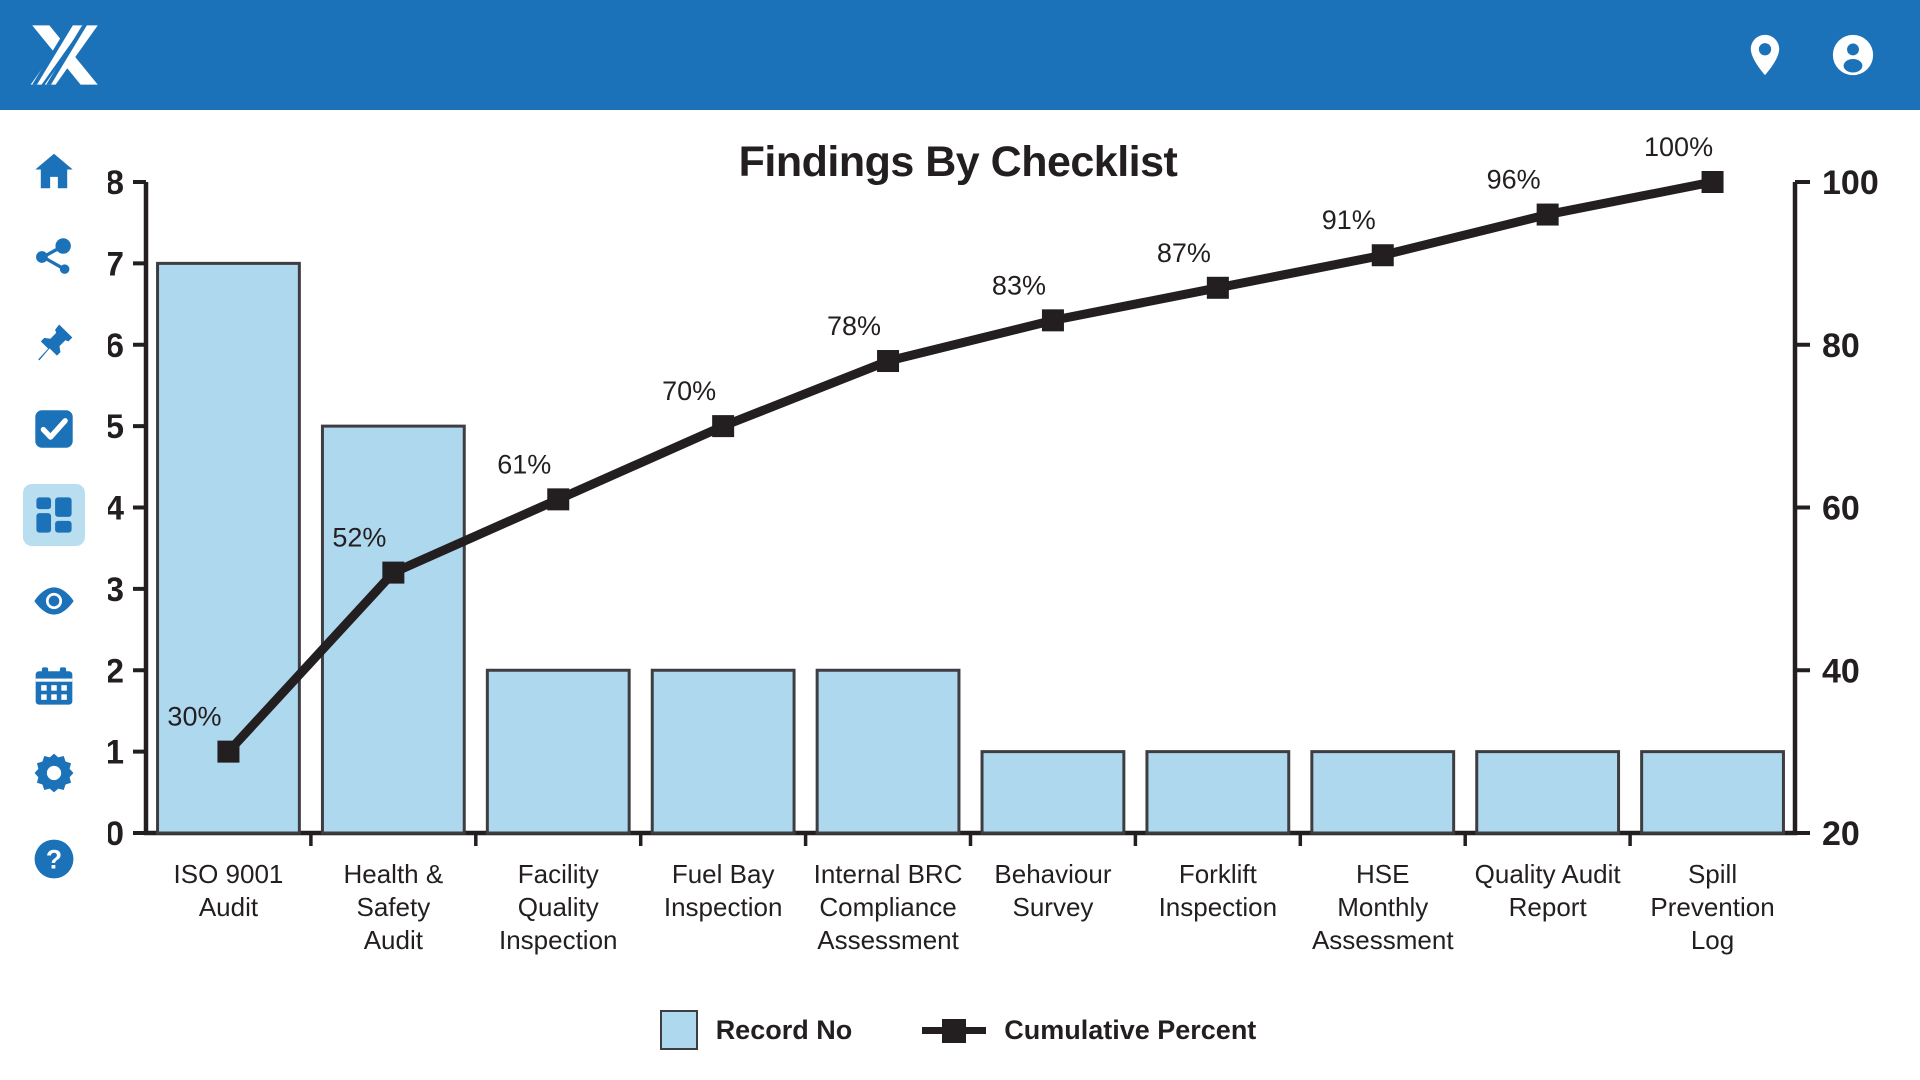  What do you see at coordinates (1019, 285) in the screenshot?
I see `cumulative-percent-label: 83%` at bounding box center [1019, 285].